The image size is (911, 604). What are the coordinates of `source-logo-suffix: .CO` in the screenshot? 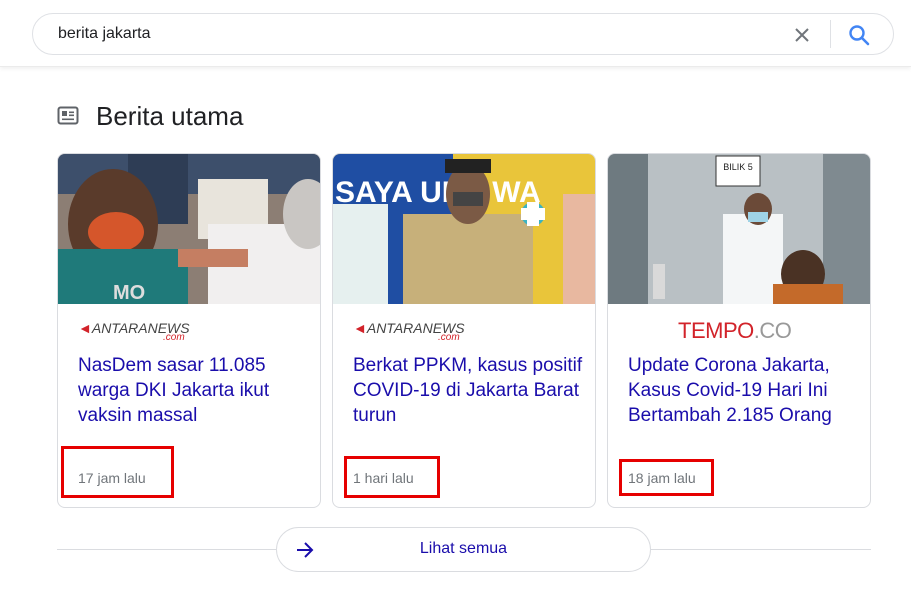 It's located at (772, 330).